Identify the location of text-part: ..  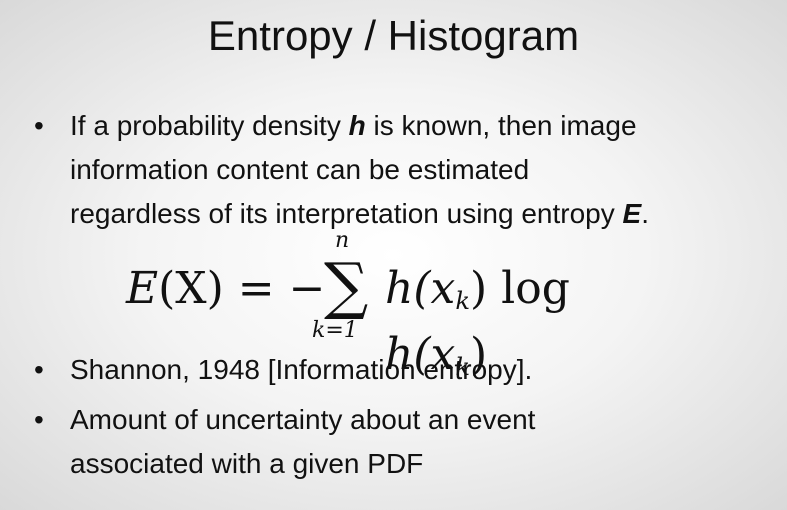
(645, 213).